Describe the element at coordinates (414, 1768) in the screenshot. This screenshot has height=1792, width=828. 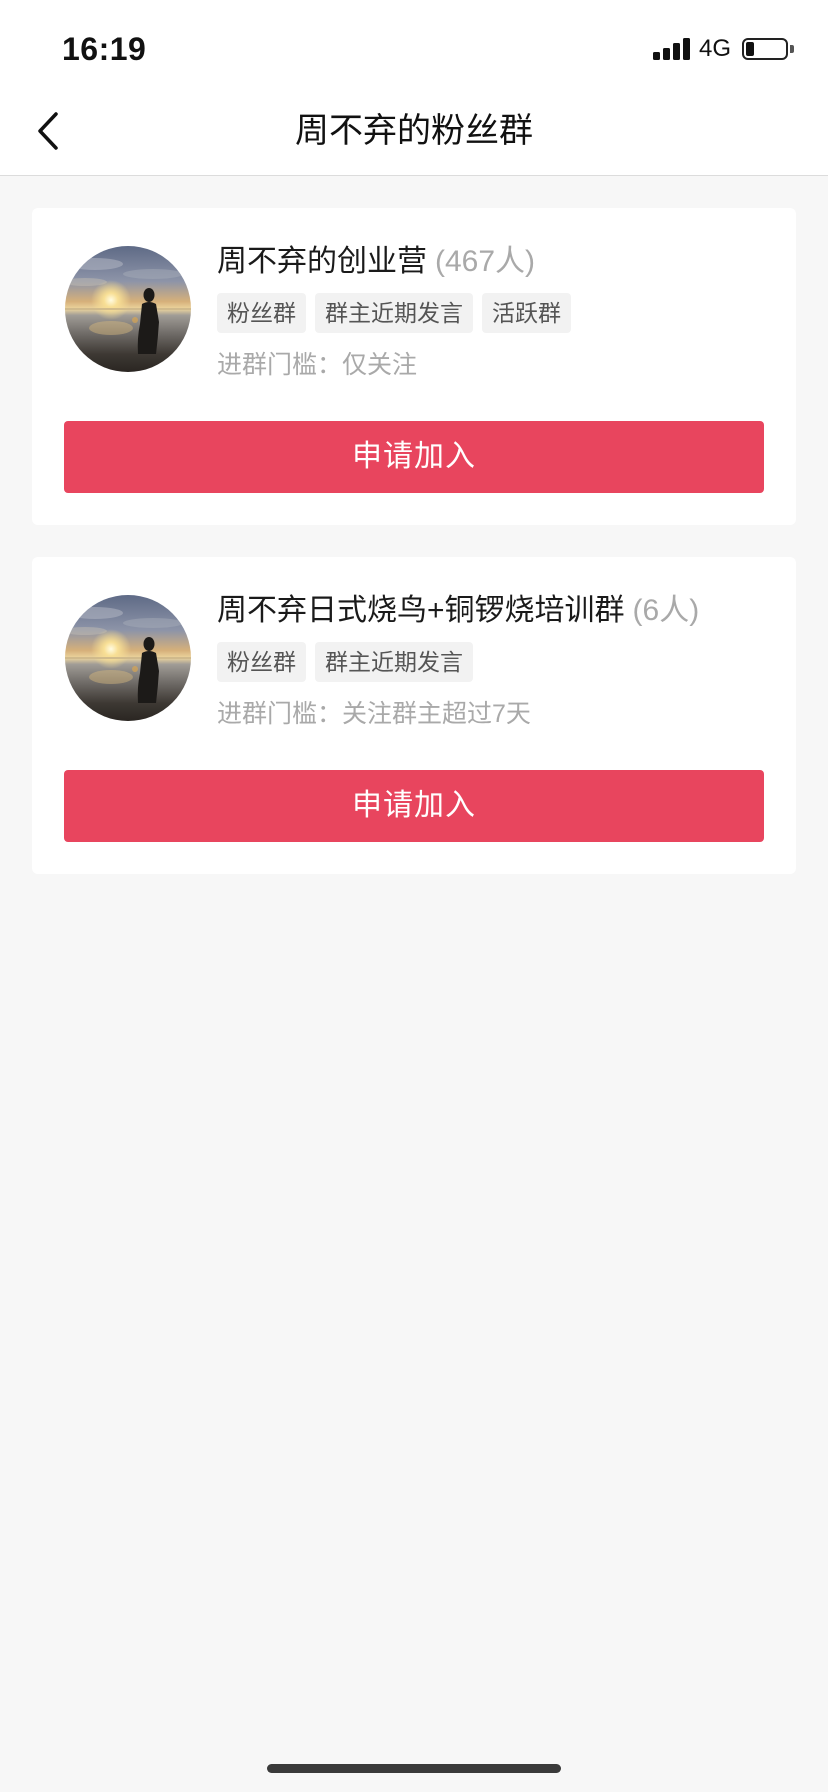
I see `home-indicator` at that location.